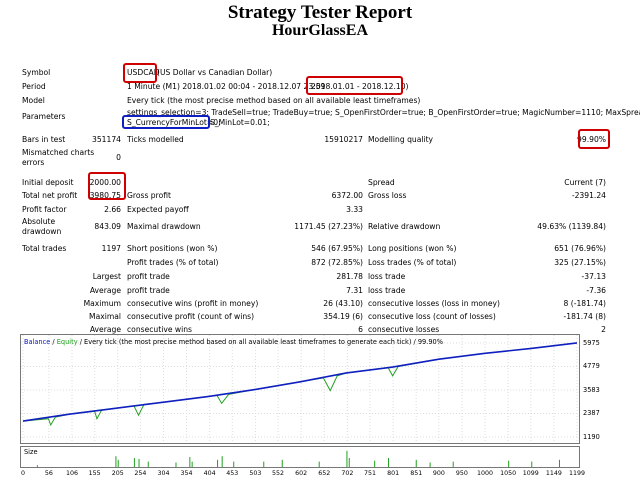  Describe the element at coordinates (298, 458) in the screenshot. I see `size-svg` at that location.